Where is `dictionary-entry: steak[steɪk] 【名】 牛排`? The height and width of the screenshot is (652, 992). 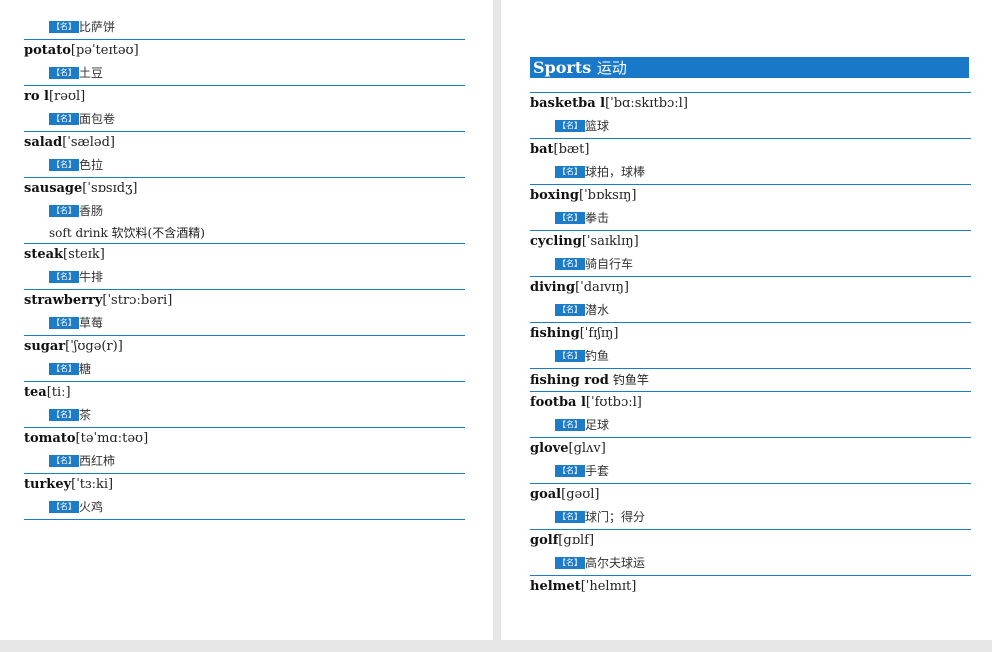 dictionary-entry: steak[steɪk] 【名】 牛排 is located at coordinates (244, 266).